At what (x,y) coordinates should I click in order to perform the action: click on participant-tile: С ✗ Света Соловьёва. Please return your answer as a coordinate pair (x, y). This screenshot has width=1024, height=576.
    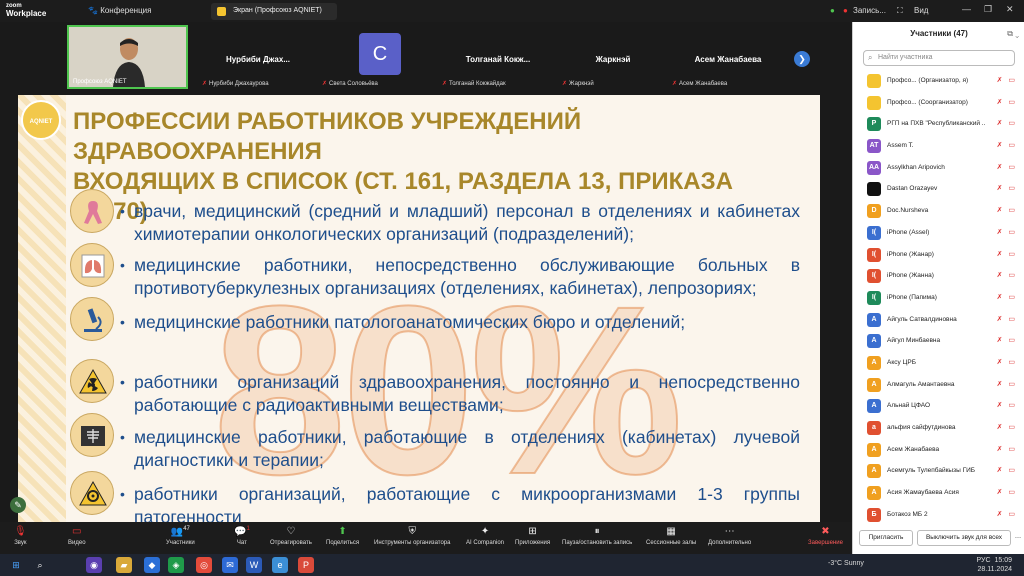
    Looking at the image, I should click on (378, 57).